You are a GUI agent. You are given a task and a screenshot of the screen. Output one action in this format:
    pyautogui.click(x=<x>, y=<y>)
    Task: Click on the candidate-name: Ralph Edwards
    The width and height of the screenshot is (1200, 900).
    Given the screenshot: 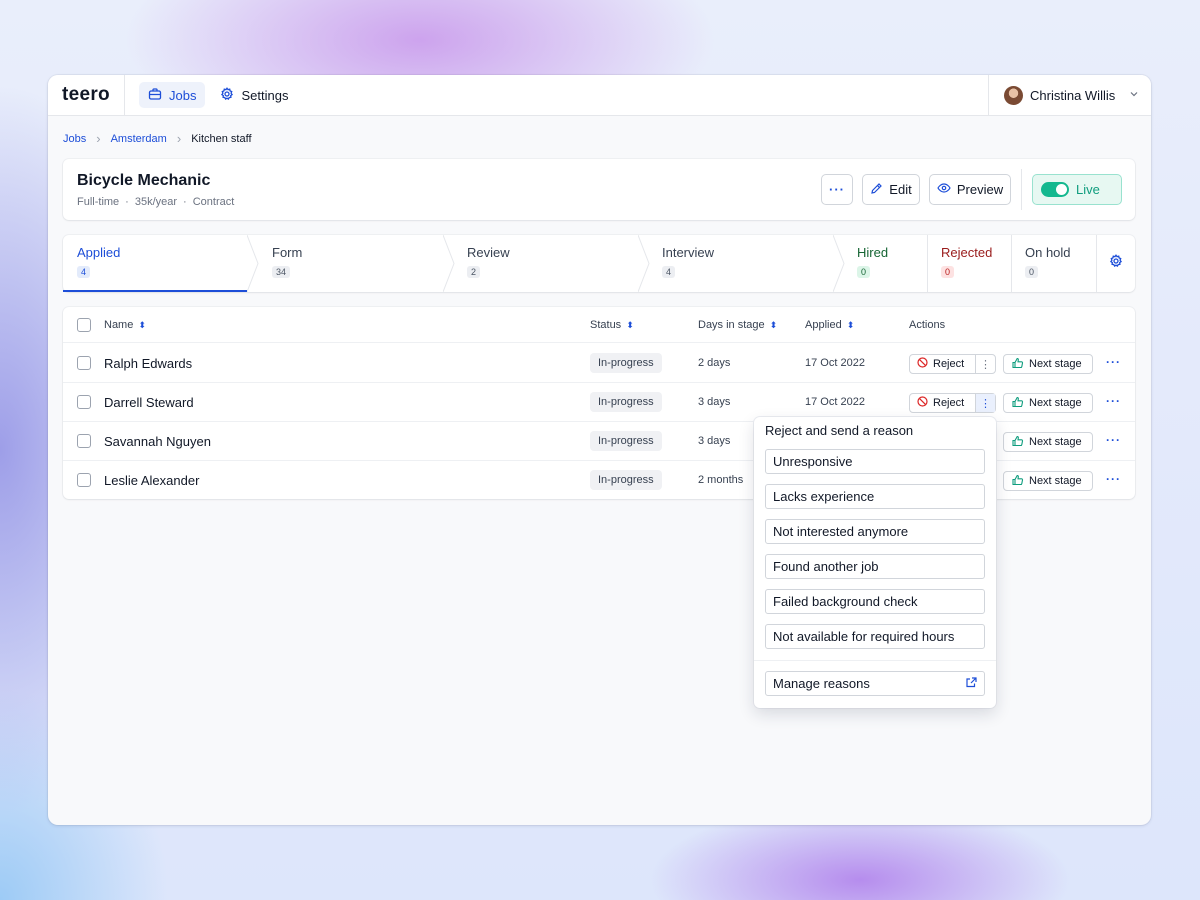 What is the action you would take?
    pyautogui.click(x=148, y=363)
    